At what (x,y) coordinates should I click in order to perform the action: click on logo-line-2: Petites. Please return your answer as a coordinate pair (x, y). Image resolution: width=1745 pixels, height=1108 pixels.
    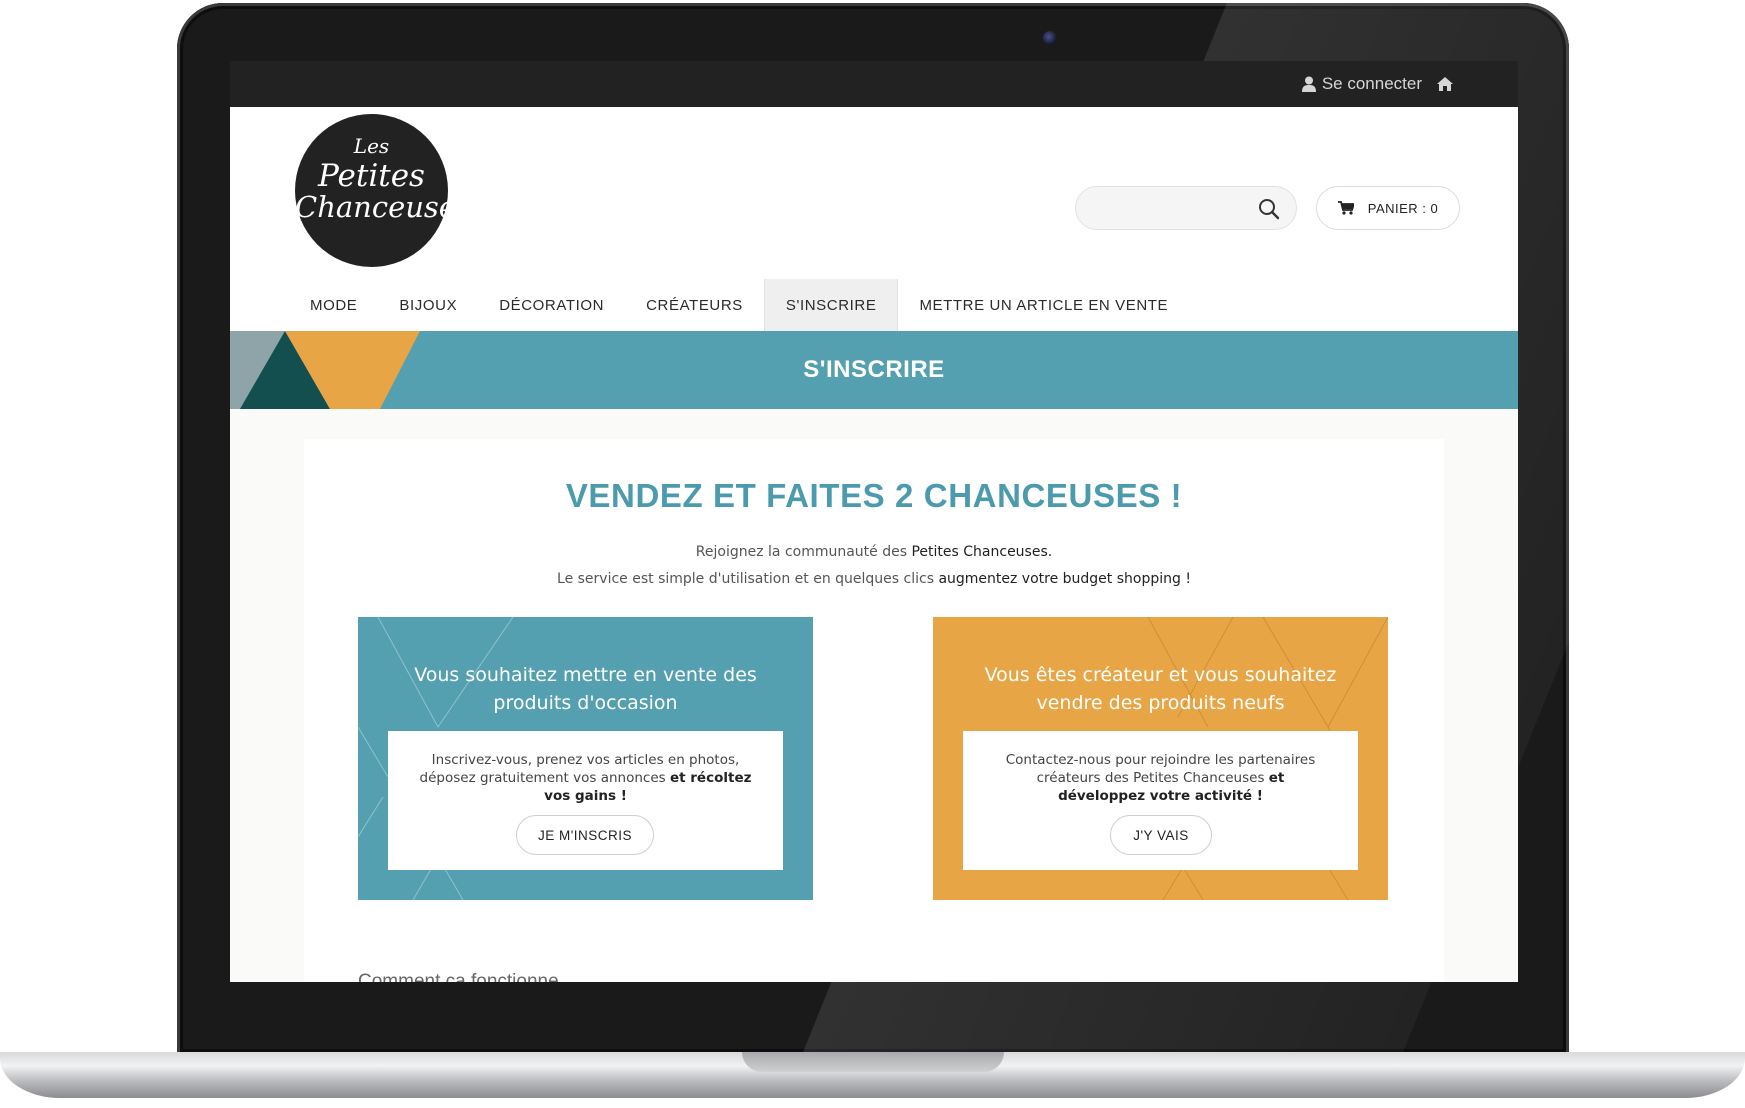
    Looking at the image, I should click on (371, 176).